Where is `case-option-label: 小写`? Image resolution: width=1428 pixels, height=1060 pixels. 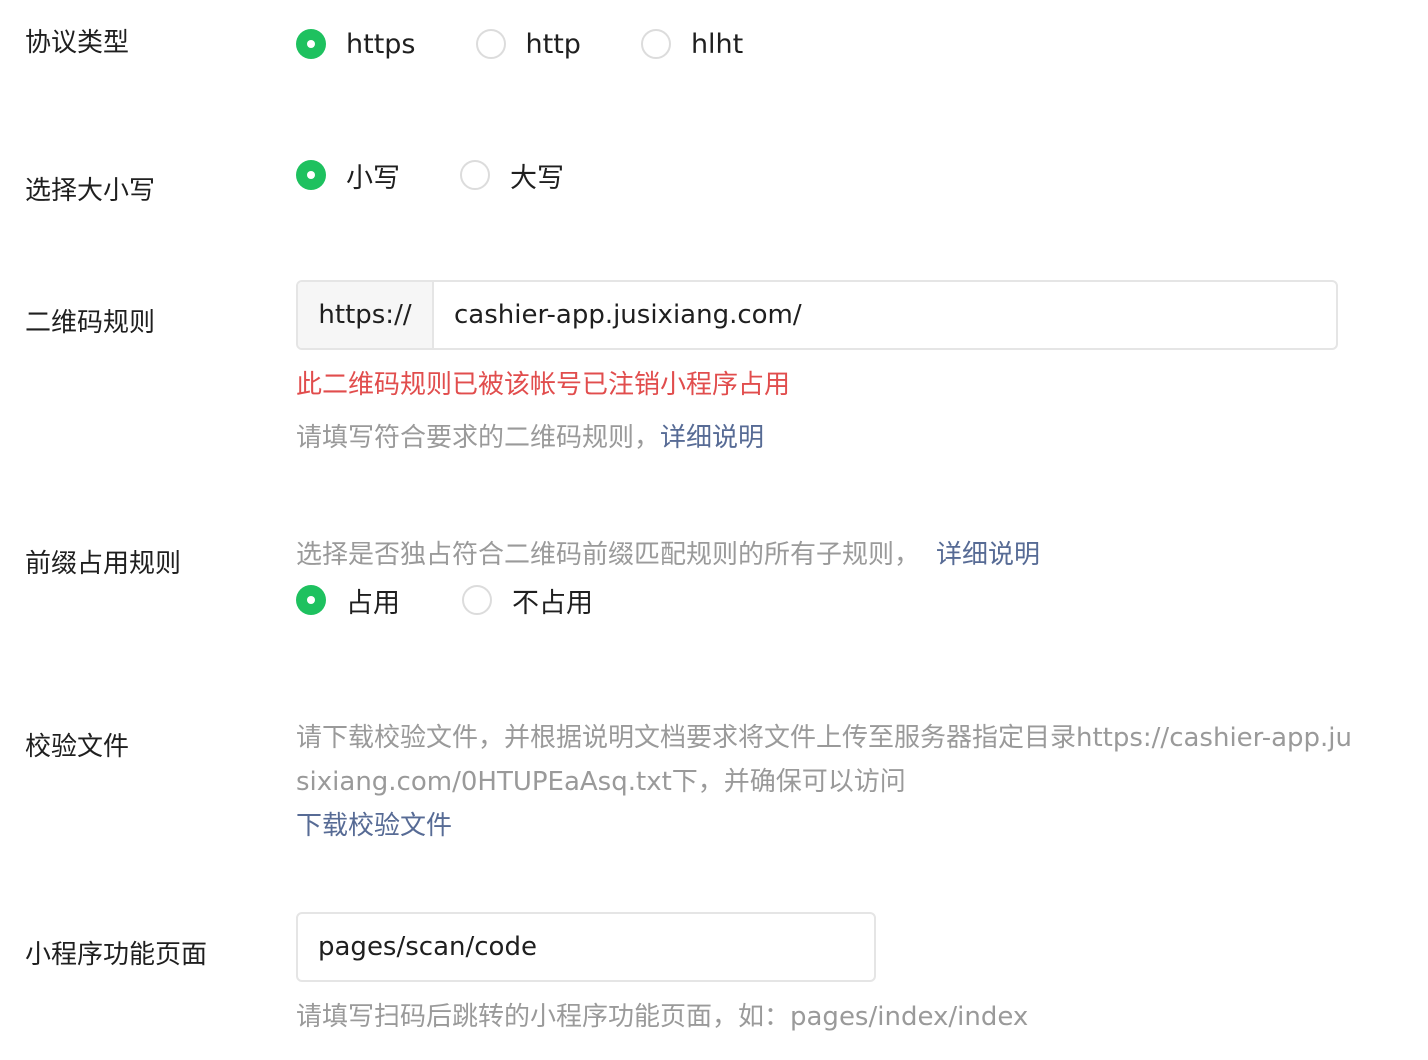
case-option-label: 小写 is located at coordinates (373, 178).